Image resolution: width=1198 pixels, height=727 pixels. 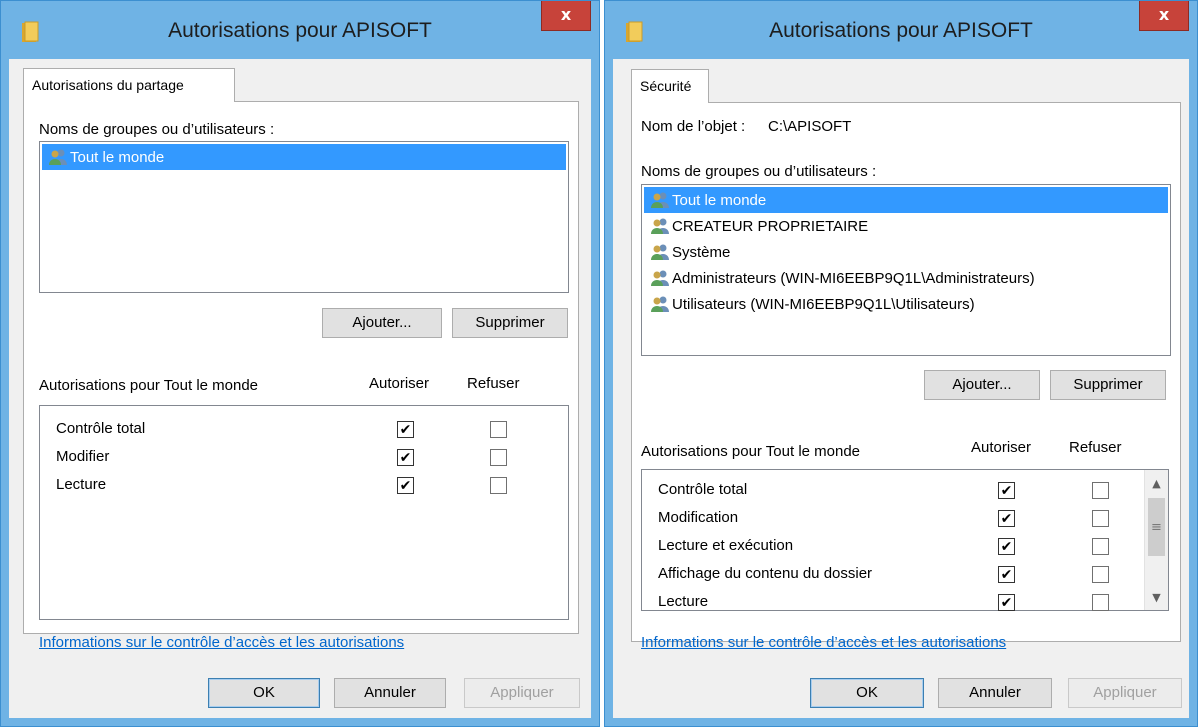 What do you see at coordinates (129, 85) in the screenshot?
I see `tab-share-permissions: Autorisations du partage` at bounding box center [129, 85].